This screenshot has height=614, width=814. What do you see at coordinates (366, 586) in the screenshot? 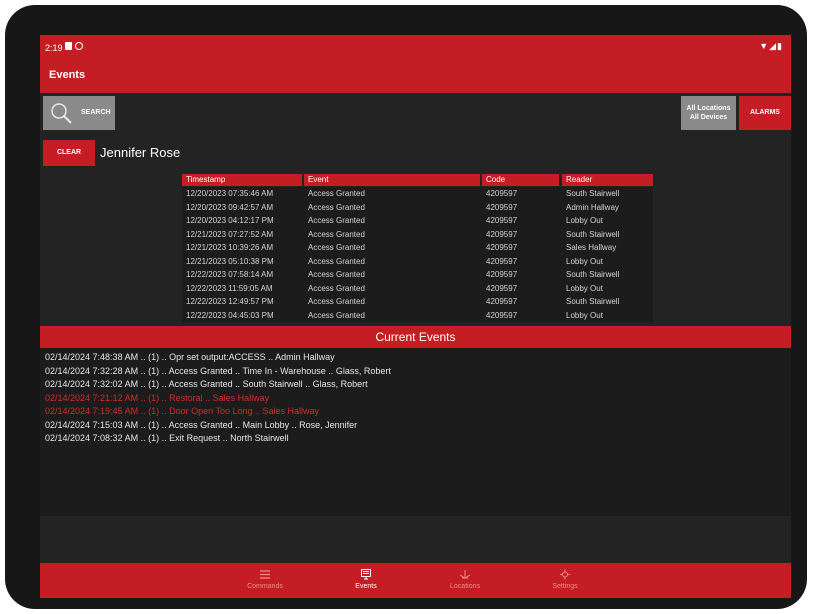
I see `nav-item-label: Events` at bounding box center [366, 586].